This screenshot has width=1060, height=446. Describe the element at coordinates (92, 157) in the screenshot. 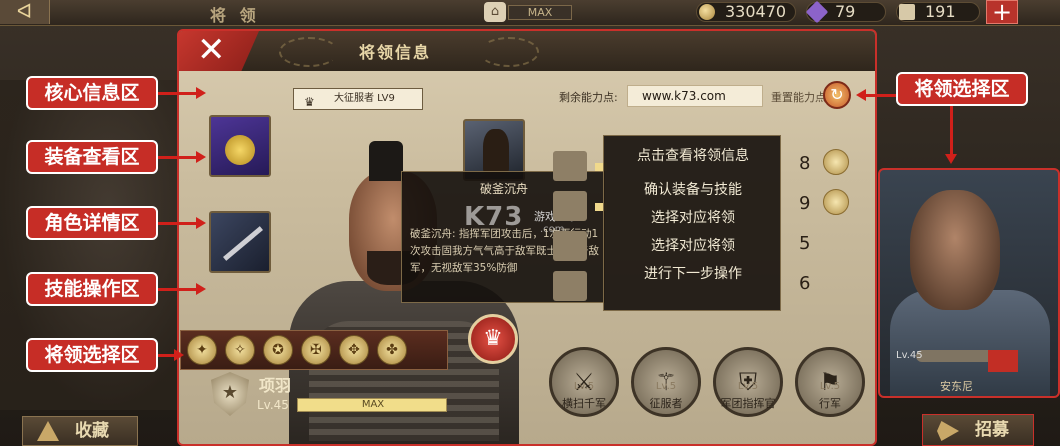

I see `annotation-equipment: 装备查看区` at that location.